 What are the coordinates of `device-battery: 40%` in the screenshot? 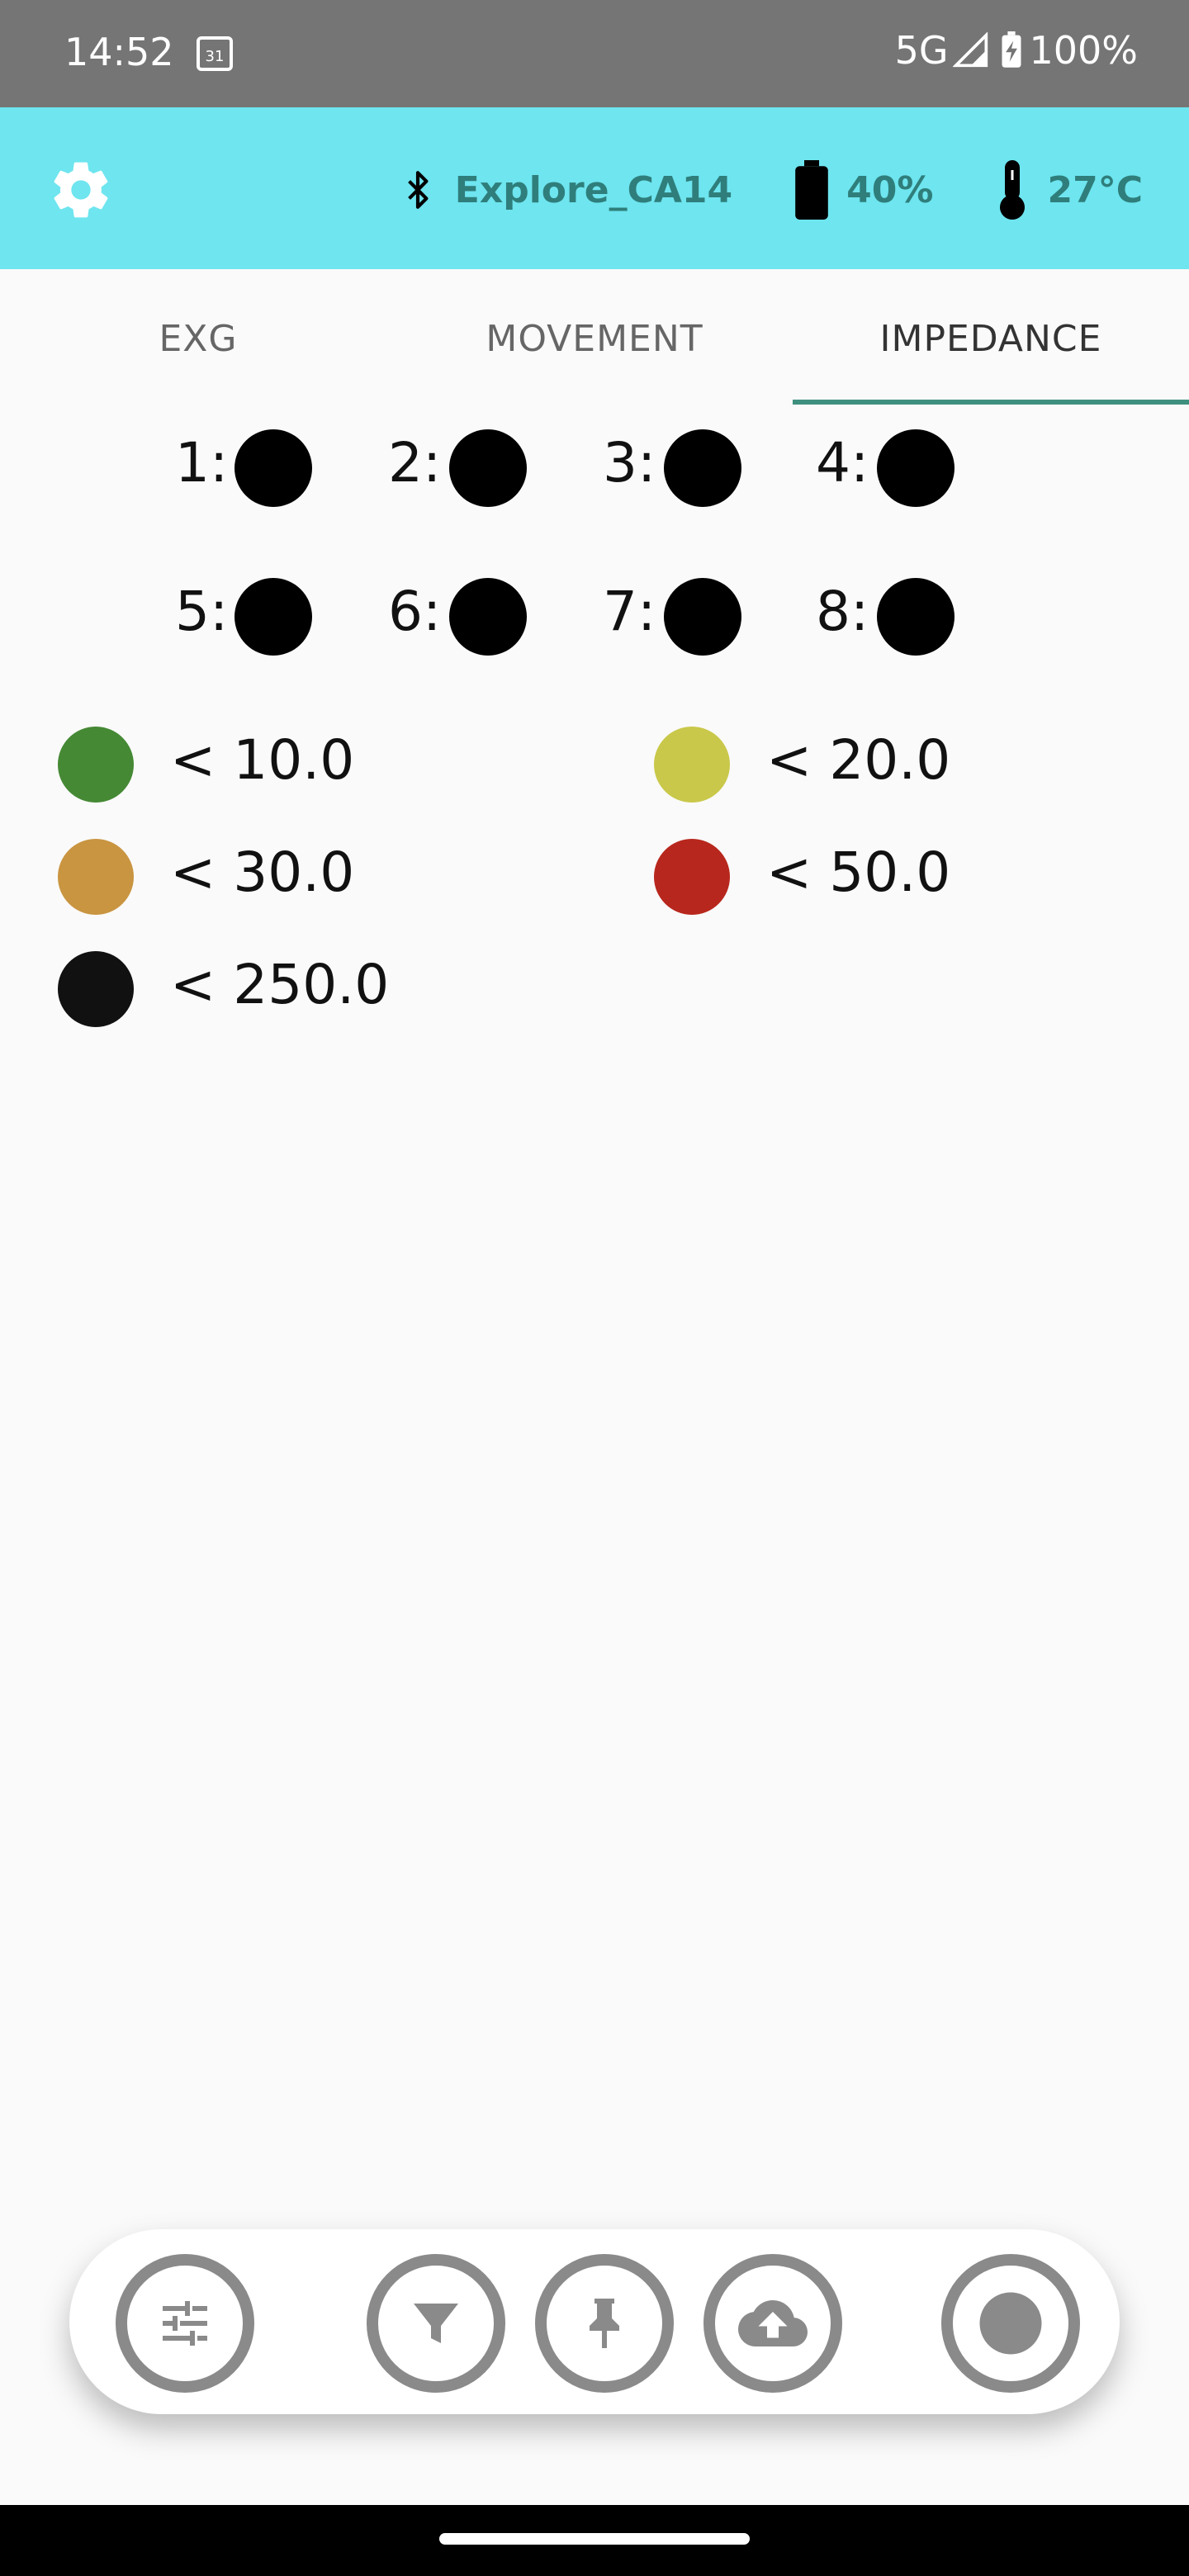 It's located at (863, 190).